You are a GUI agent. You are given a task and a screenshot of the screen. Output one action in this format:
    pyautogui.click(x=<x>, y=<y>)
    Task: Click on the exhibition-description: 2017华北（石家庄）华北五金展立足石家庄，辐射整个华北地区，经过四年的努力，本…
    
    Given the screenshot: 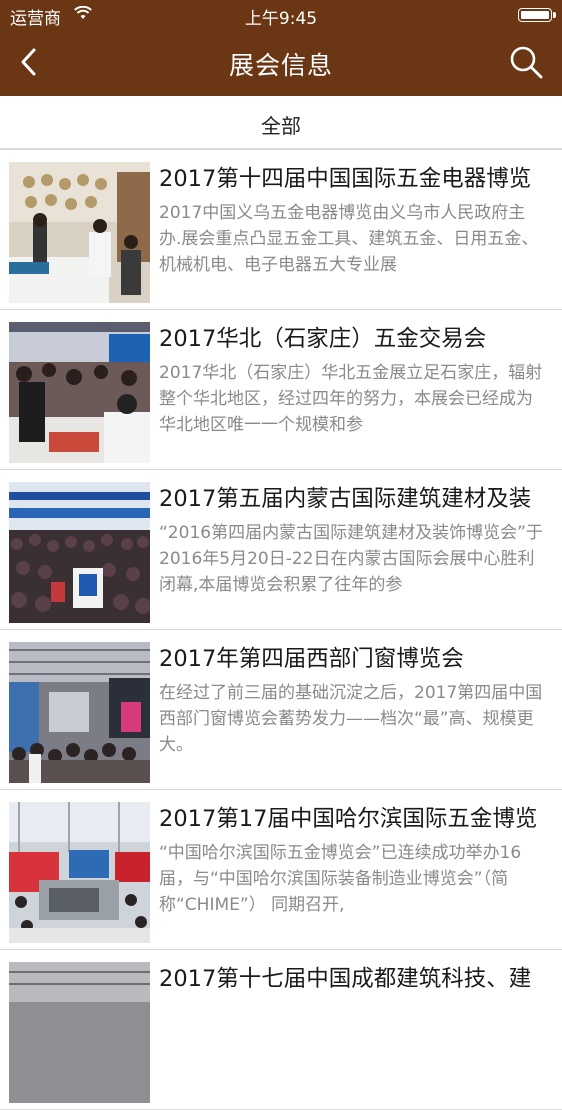 What is the action you would take?
    pyautogui.click(x=351, y=399)
    